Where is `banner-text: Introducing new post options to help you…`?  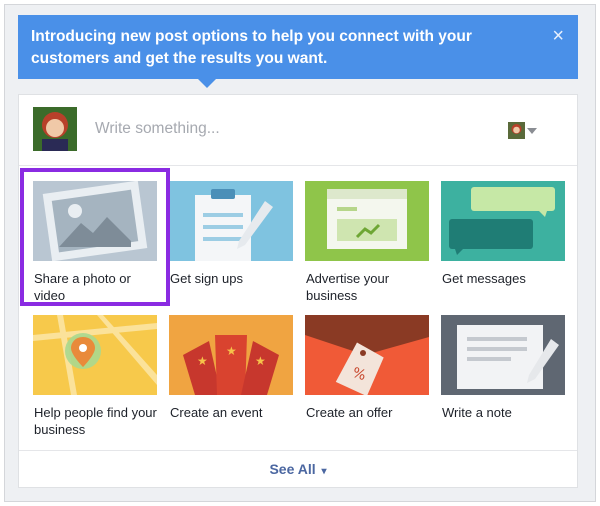
banner-text: Introducing new post options to help you… is located at coordinates (251, 47).